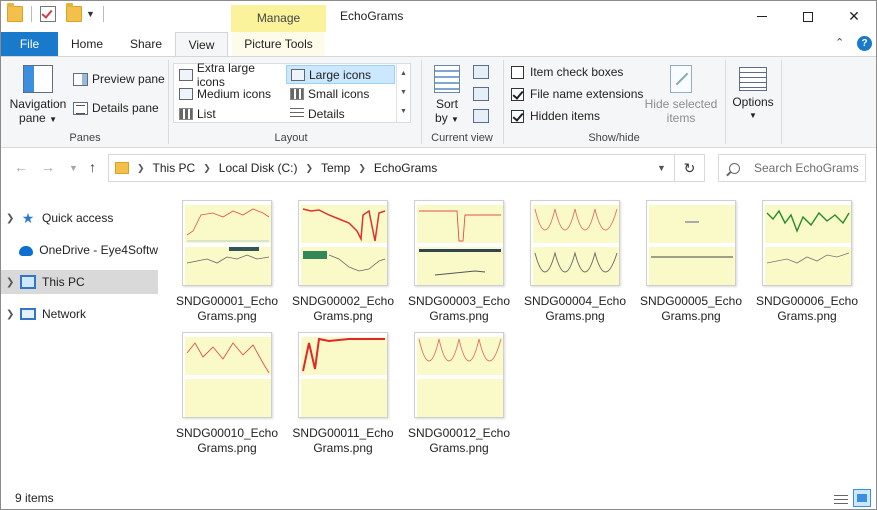 The width and height of the screenshot is (877, 510). I want to click on layout-item-label: Large icons, so click(340, 74).